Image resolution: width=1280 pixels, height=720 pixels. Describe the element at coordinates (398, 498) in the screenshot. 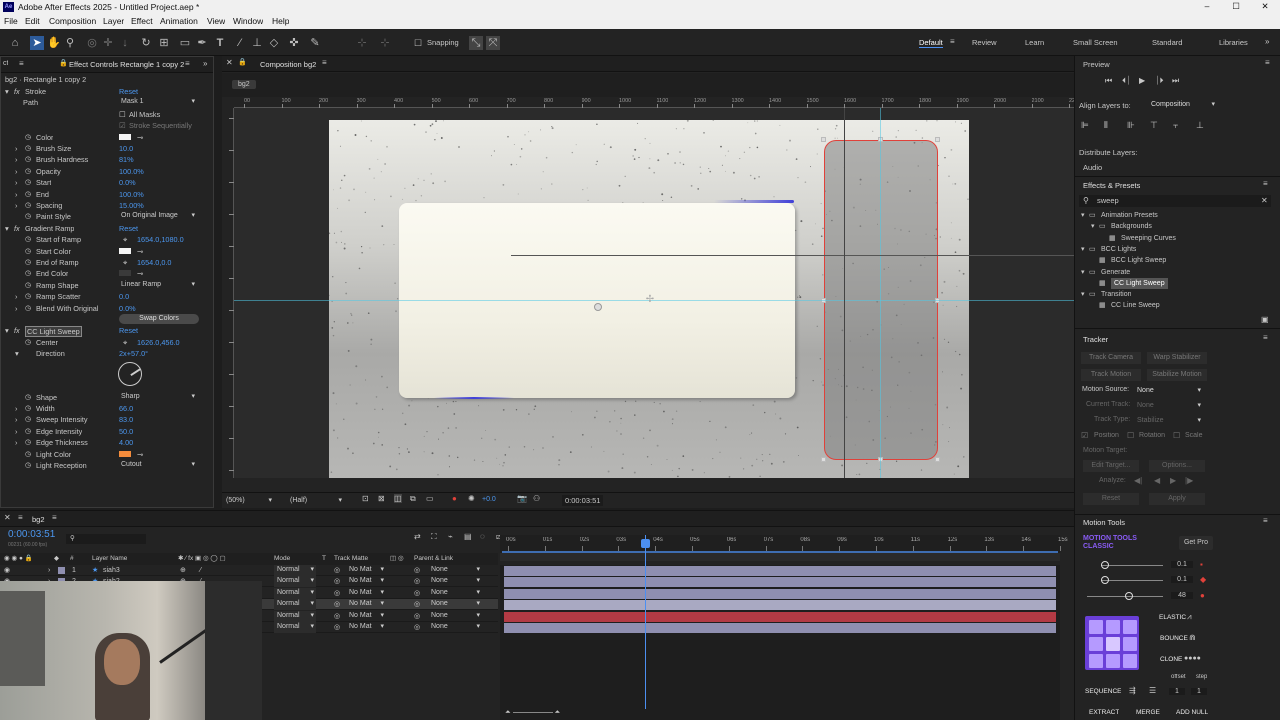

I see `mask-view-icon: ◫` at that location.